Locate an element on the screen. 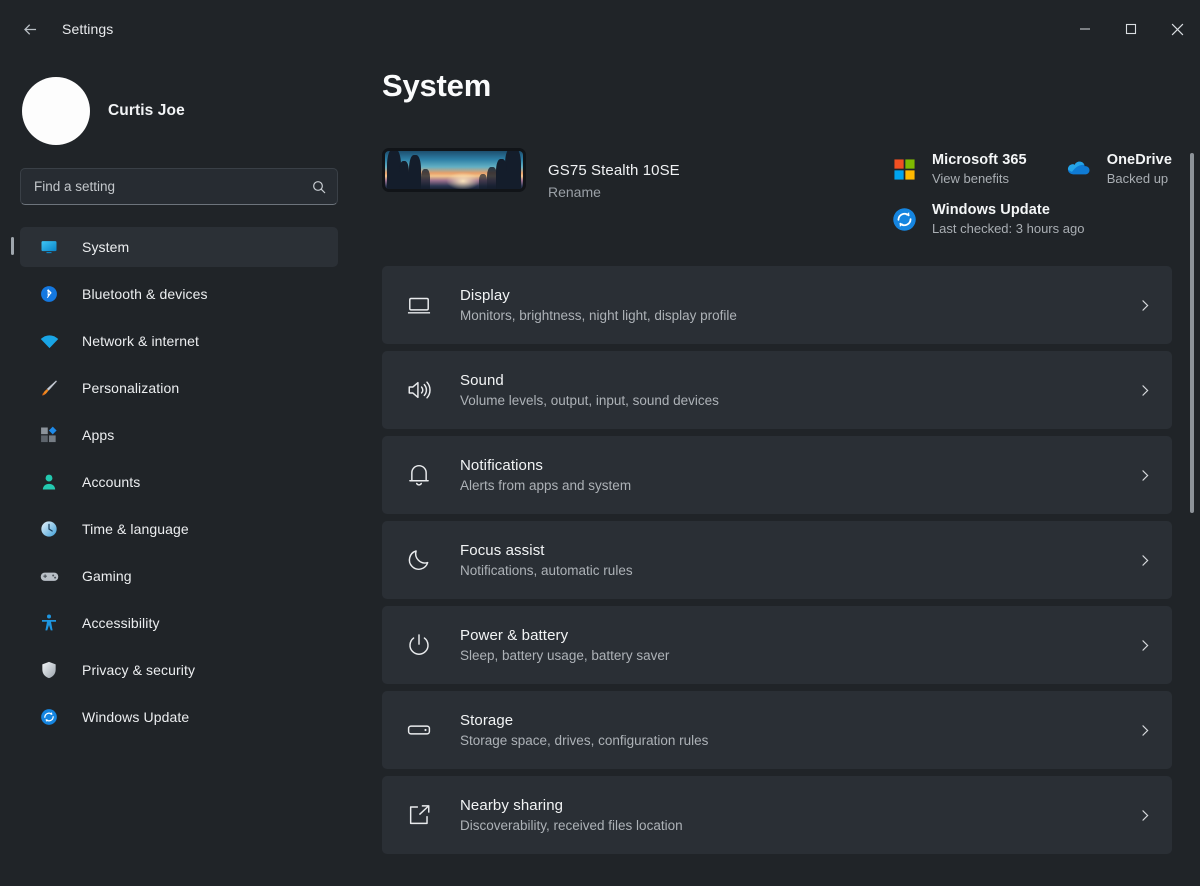 The image size is (1200, 886). apps-icon is located at coordinates (49, 435).